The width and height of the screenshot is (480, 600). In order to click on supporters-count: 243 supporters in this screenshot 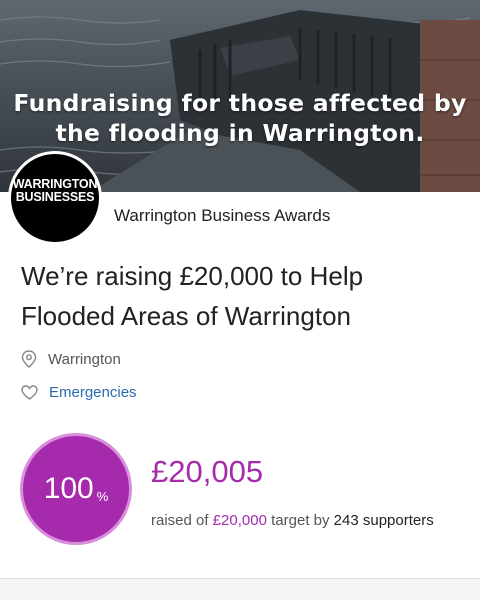, I will do `click(383, 520)`.